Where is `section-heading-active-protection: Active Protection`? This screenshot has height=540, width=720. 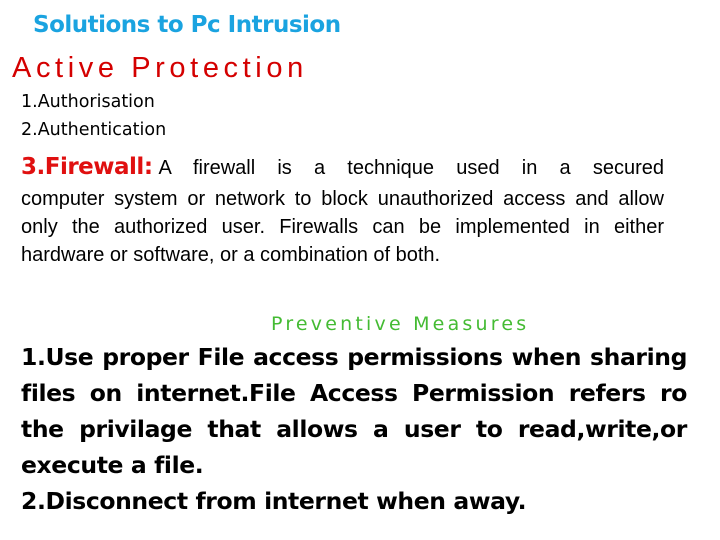 section-heading-active-protection: Active Protection is located at coordinates (160, 68).